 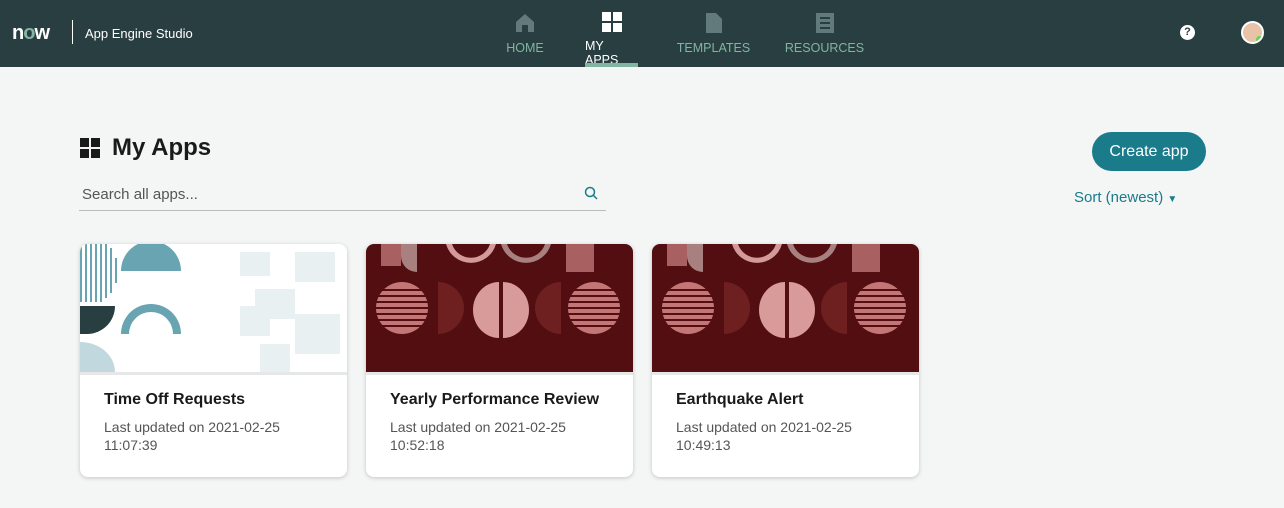 I want to click on nav-my-apps: MY APPS, so click(x=611, y=33).